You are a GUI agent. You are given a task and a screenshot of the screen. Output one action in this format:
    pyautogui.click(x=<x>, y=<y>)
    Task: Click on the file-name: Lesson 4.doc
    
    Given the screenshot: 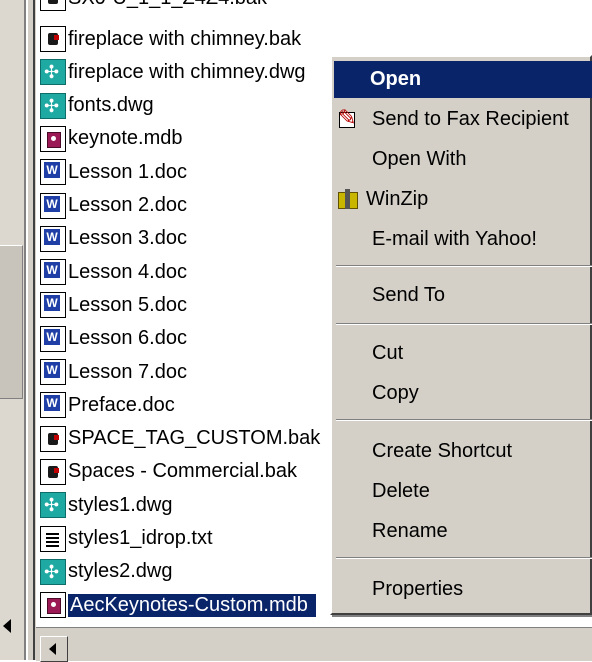 What is the action you would take?
    pyautogui.click(x=127, y=271)
    